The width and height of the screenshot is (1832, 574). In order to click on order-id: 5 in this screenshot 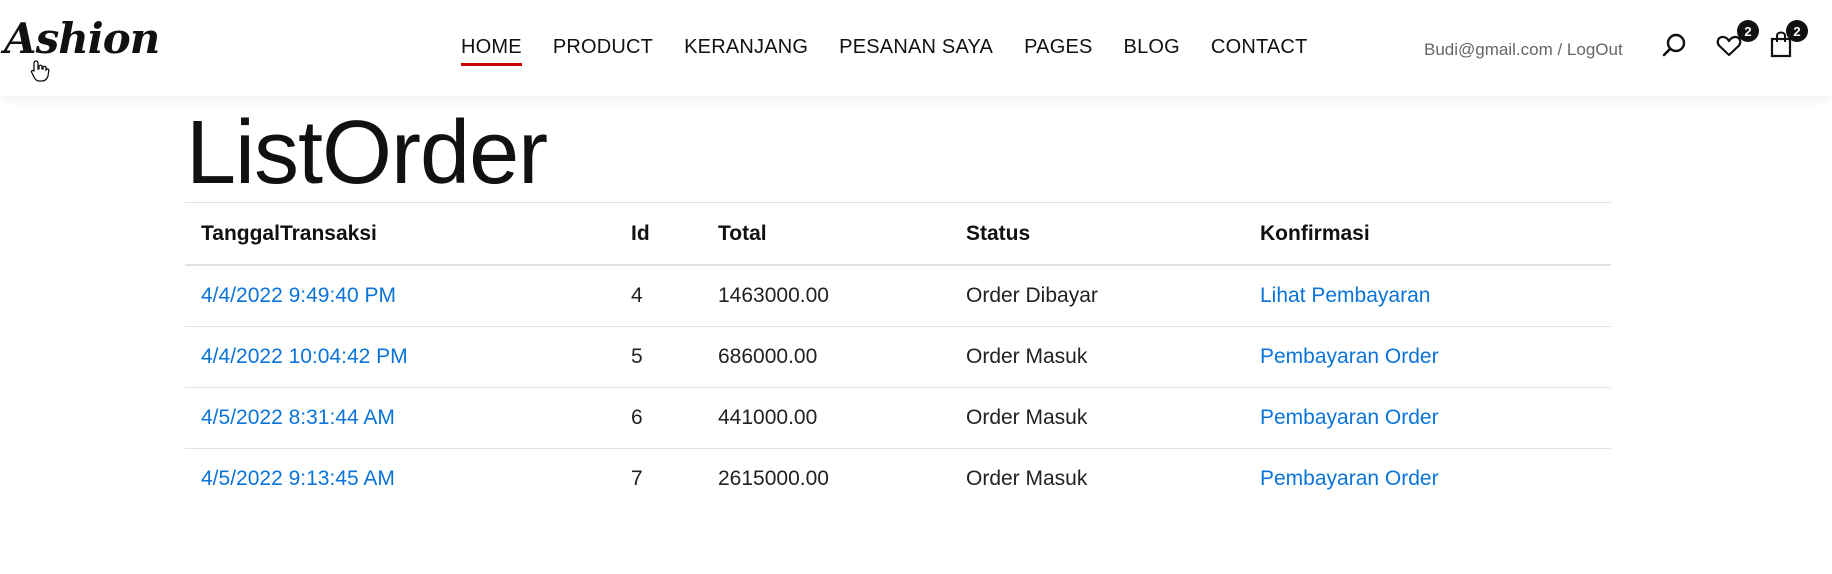, I will do `click(658, 357)`.